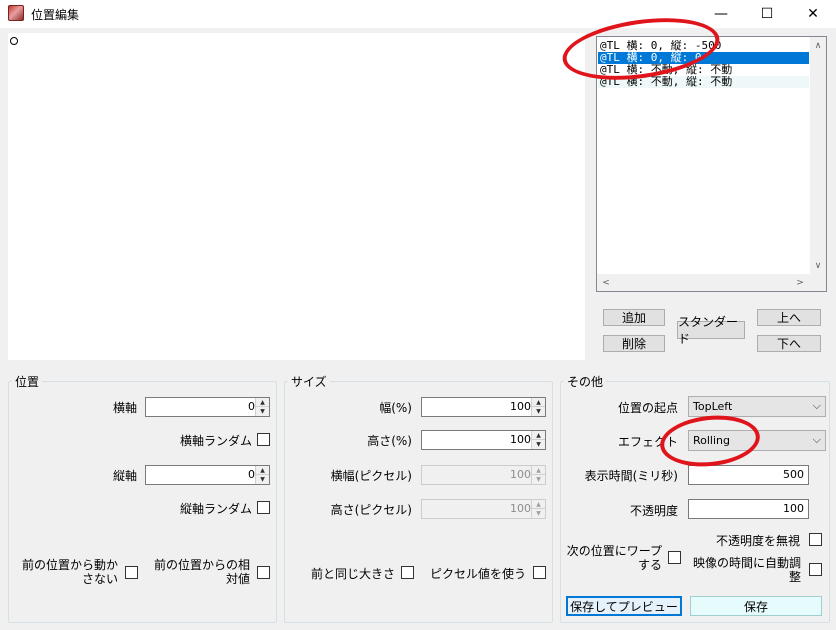 The height and width of the screenshot is (630, 836). What do you see at coordinates (748, 509) in the screenshot?
I see `opacity-input: 100` at bounding box center [748, 509].